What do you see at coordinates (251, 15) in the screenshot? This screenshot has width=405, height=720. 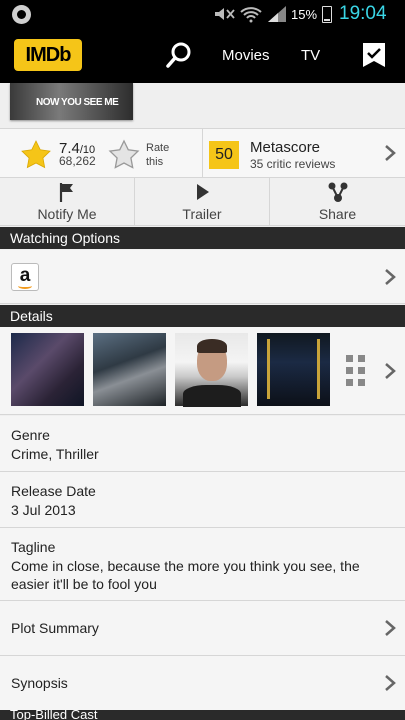 I see `wifi-icon` at bounding box center [251, 15].